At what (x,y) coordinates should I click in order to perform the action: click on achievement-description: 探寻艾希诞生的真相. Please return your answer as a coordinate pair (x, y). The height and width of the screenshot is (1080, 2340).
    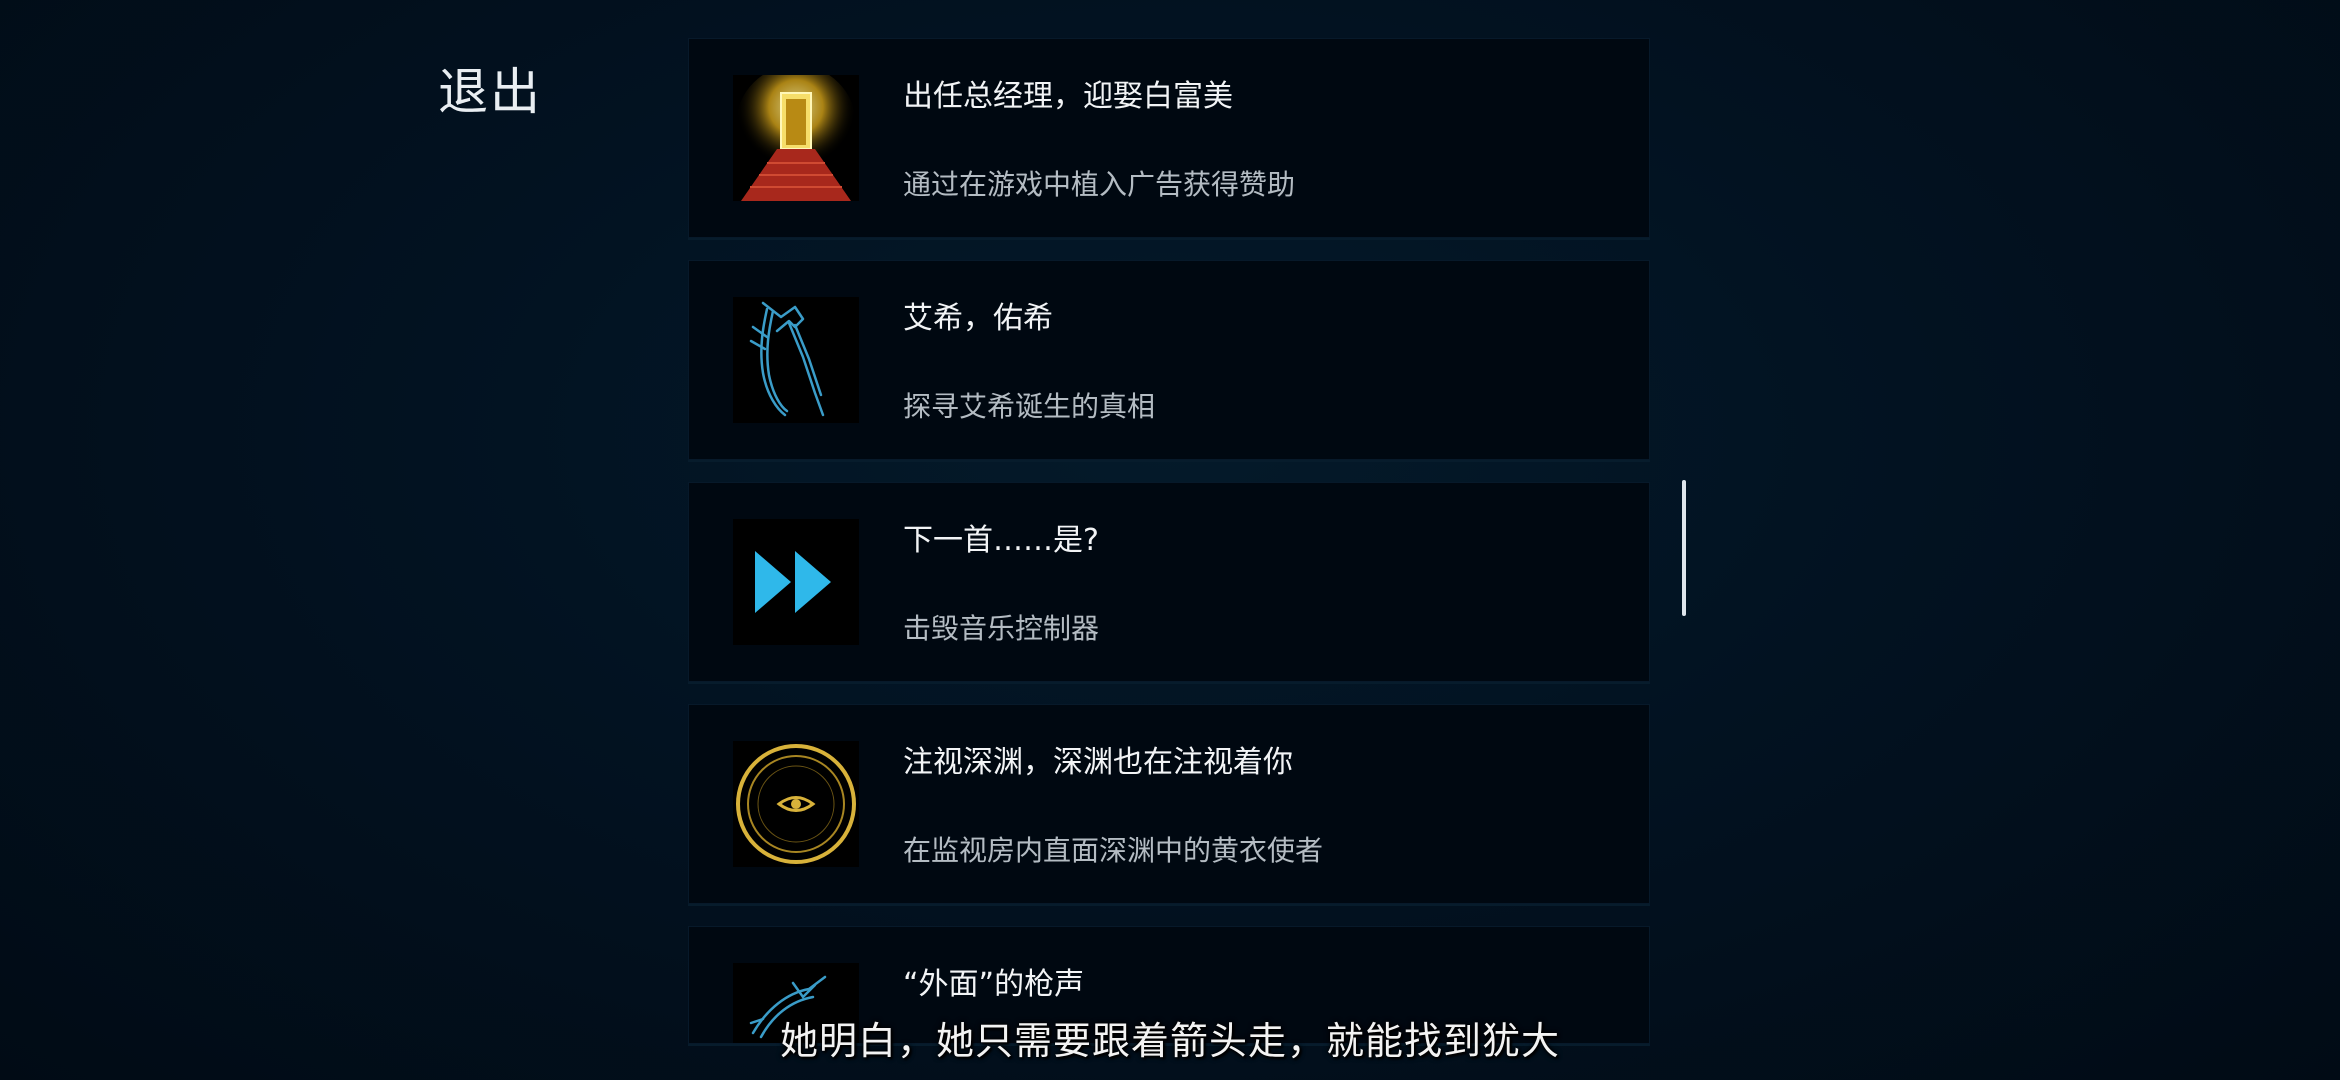
    Looking at the image, I should click on (1029, 406).